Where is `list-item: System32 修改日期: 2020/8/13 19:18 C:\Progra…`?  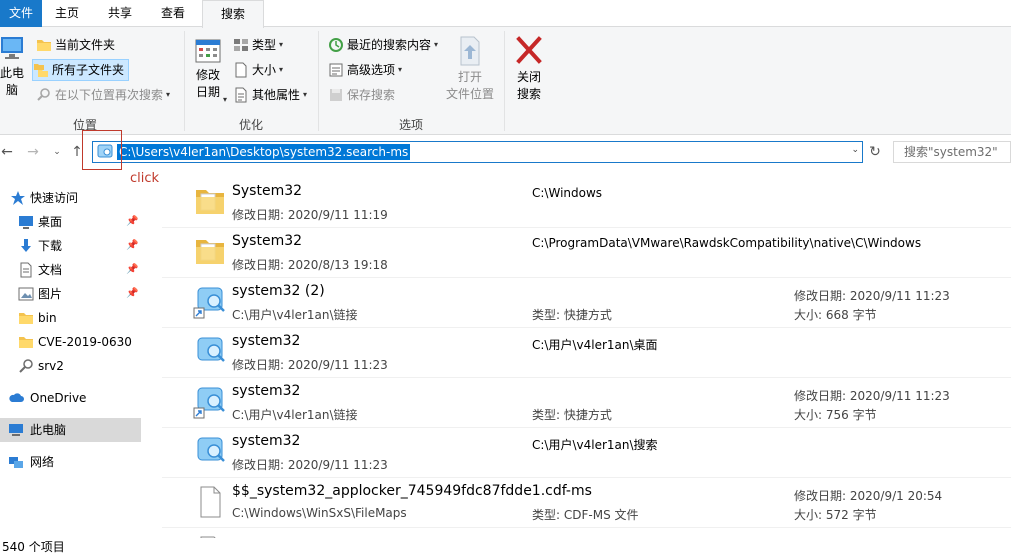 list-item: System32 修改日期: 2020/8/13 19:18 C:\Progra… is located at coordinates (586, 253).